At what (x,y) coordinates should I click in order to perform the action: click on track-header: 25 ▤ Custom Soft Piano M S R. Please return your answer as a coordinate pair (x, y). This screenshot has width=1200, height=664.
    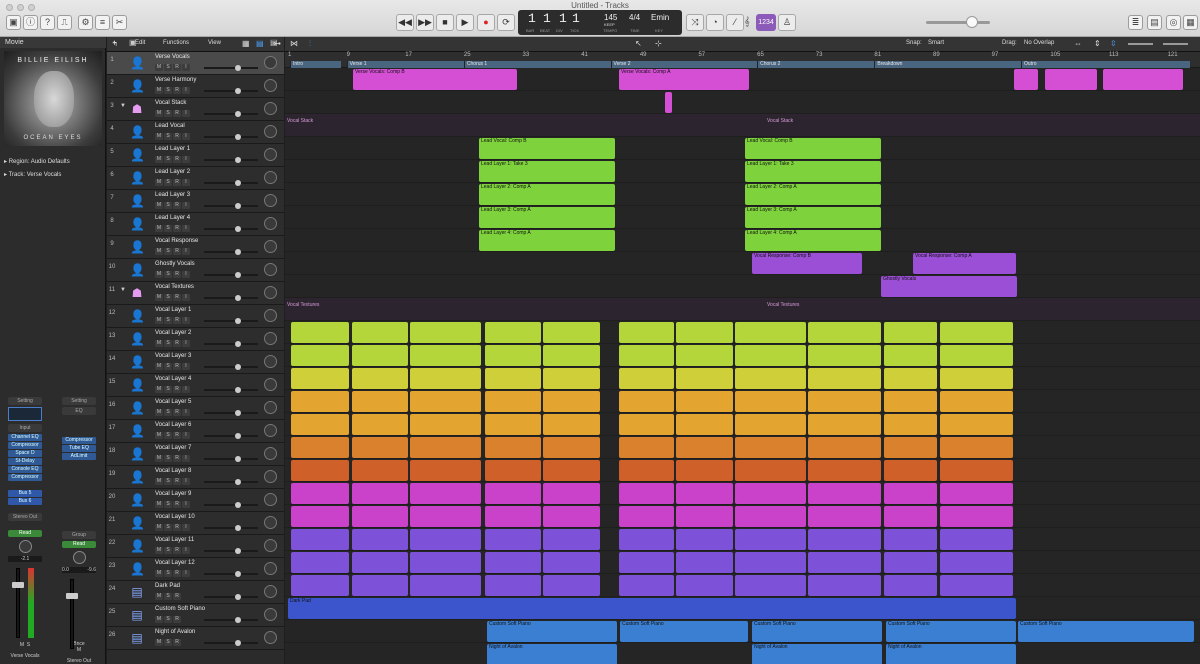
    Looking at the image, I should click on (195, 615).